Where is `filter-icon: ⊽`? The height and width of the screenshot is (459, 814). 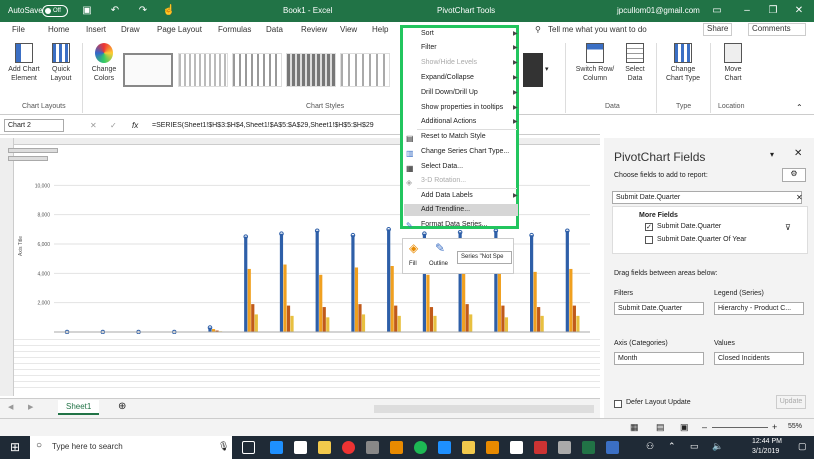
filter-icon: ⊽ is located at coordinates (788, 227).